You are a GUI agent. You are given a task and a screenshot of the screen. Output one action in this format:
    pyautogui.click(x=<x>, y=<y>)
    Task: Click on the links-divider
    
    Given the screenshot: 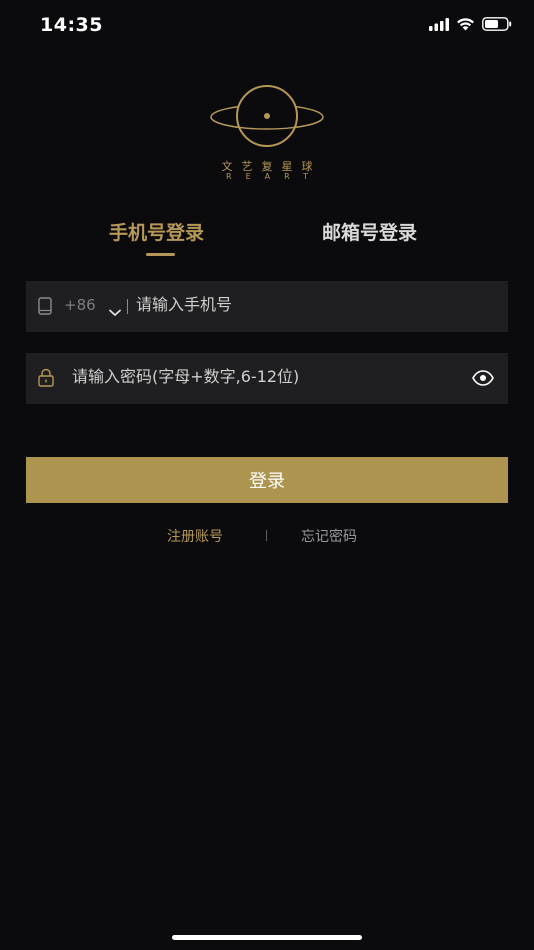 What is the action you would take?
    pyautogui.click(x=266, y=535)
    